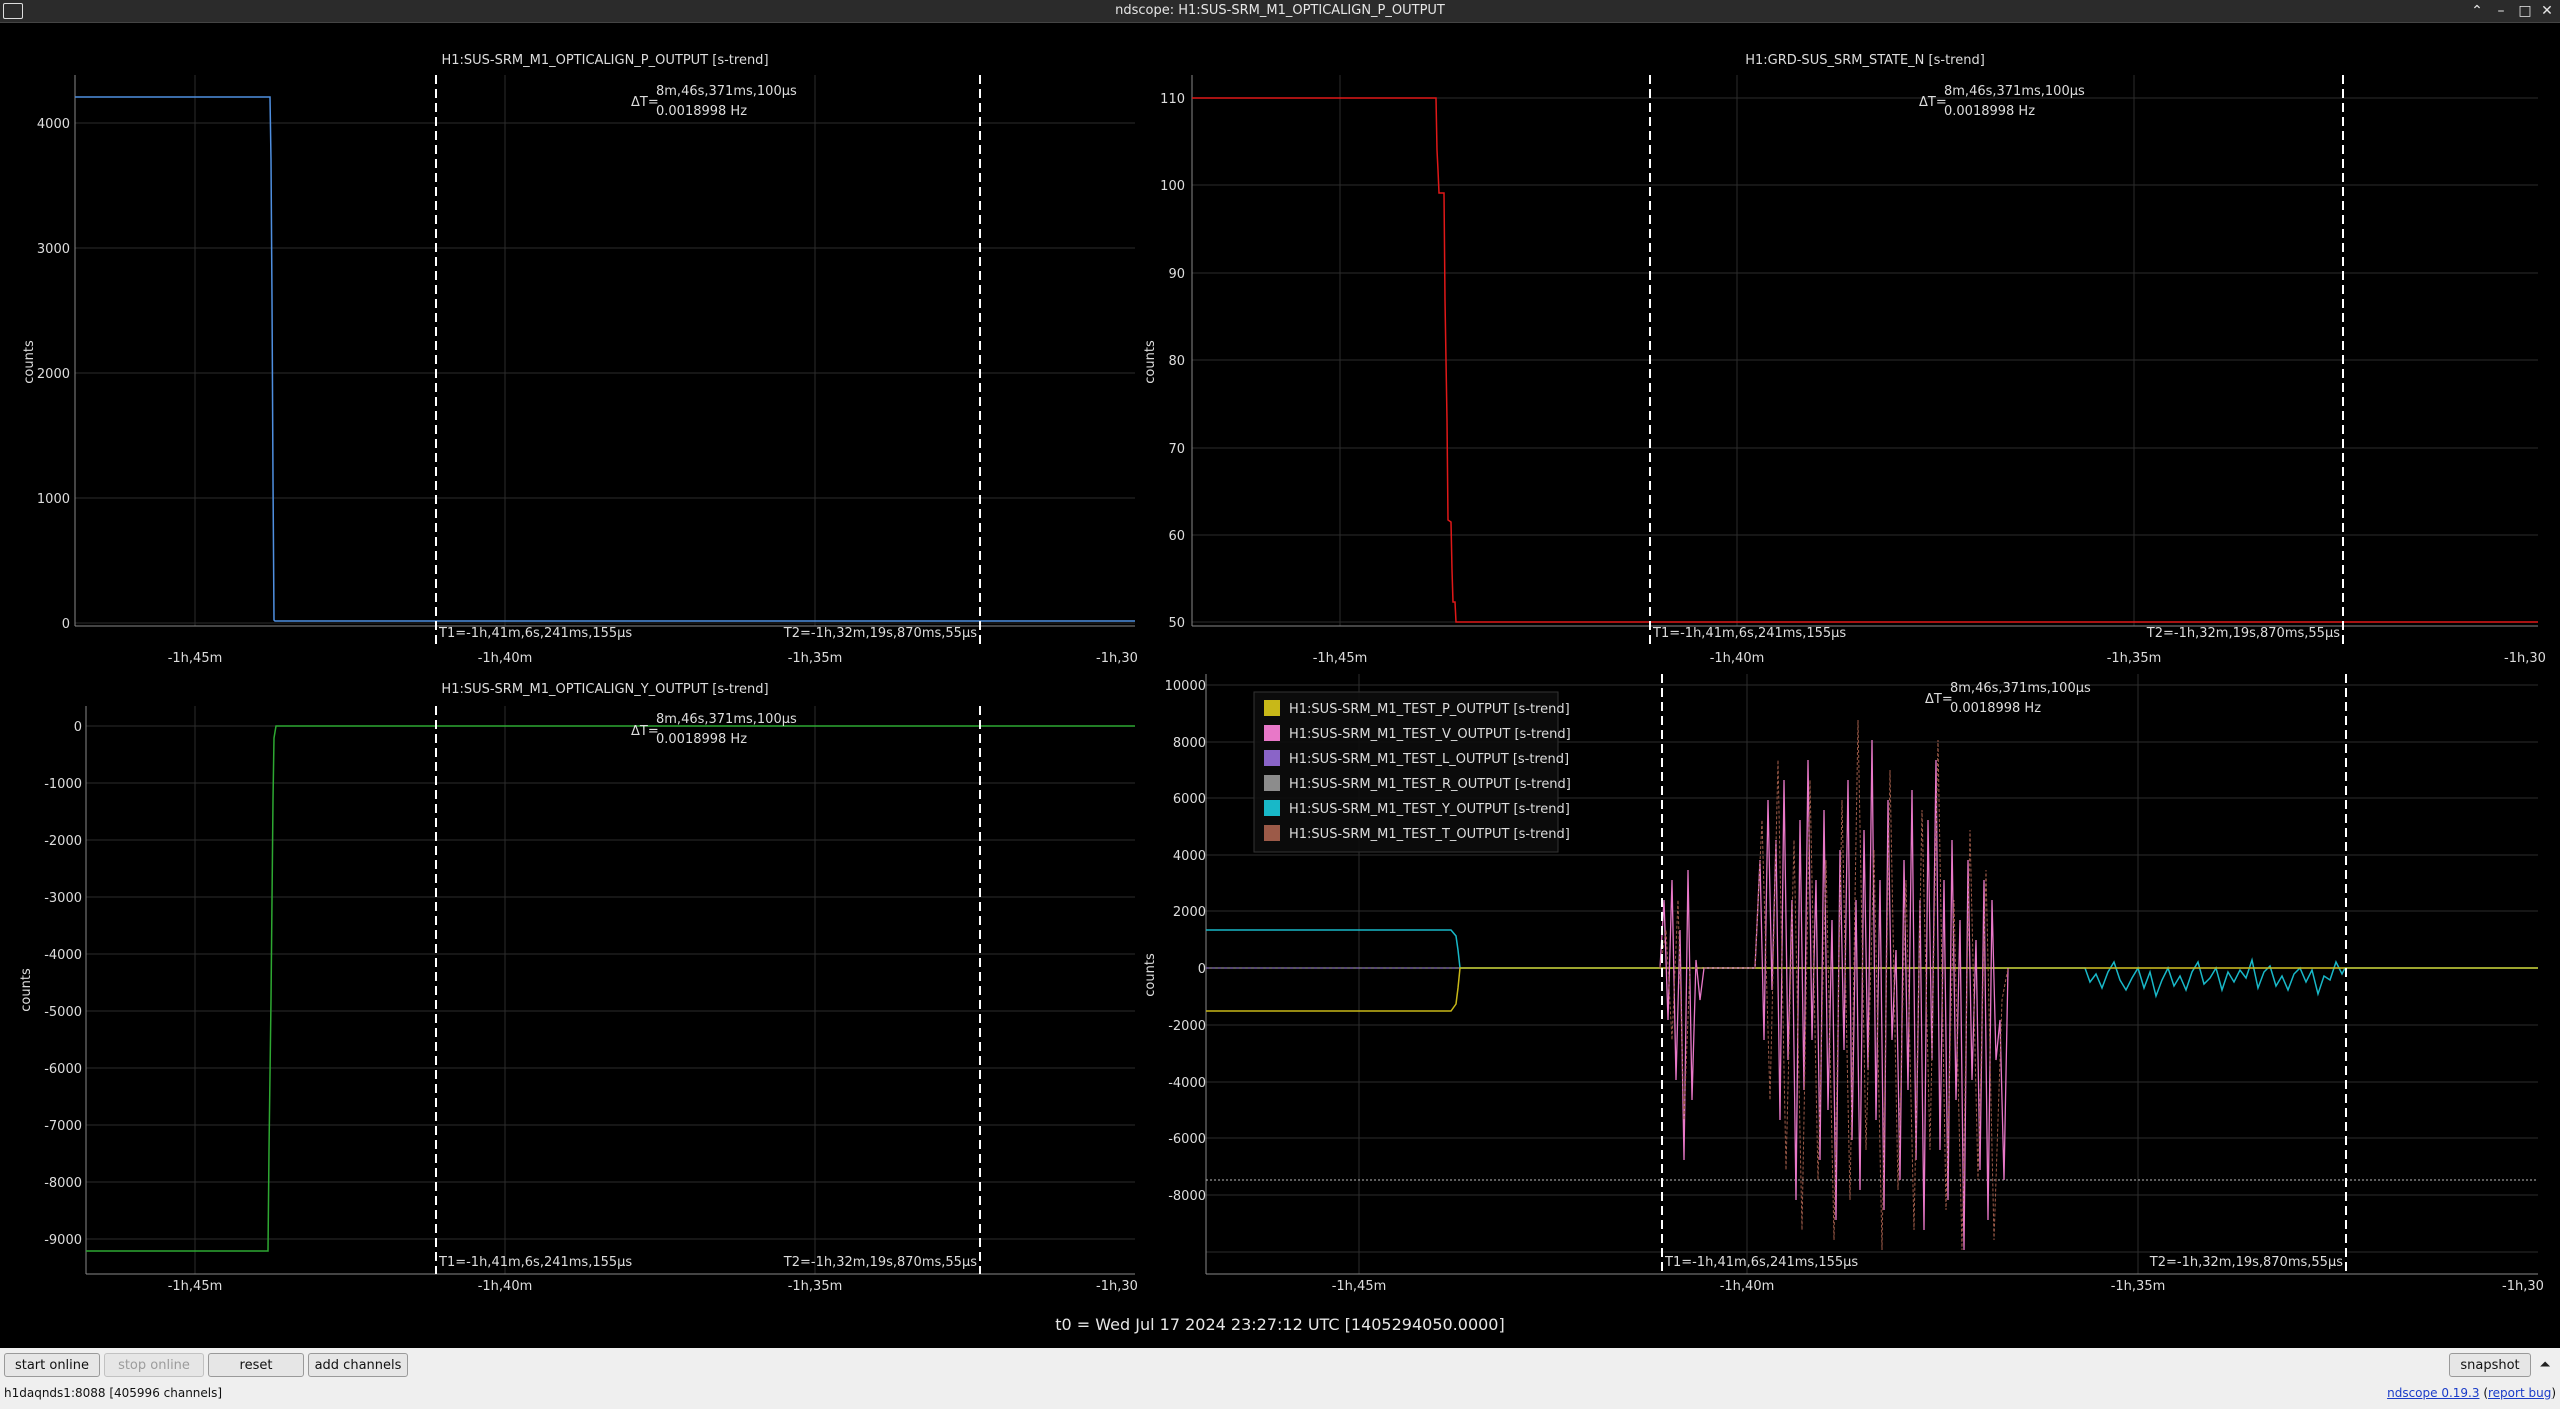 This screenshot has height=1409, width=2560. I want to click on legend-item: H1:SUS-SRM_M1_TEST_L_OUTPUT [s-trend], so click(1416, 758).